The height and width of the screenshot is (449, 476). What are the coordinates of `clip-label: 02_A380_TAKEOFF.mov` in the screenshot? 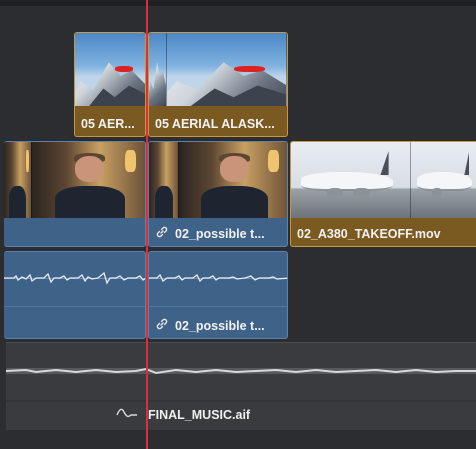 It's located at (369, 234).